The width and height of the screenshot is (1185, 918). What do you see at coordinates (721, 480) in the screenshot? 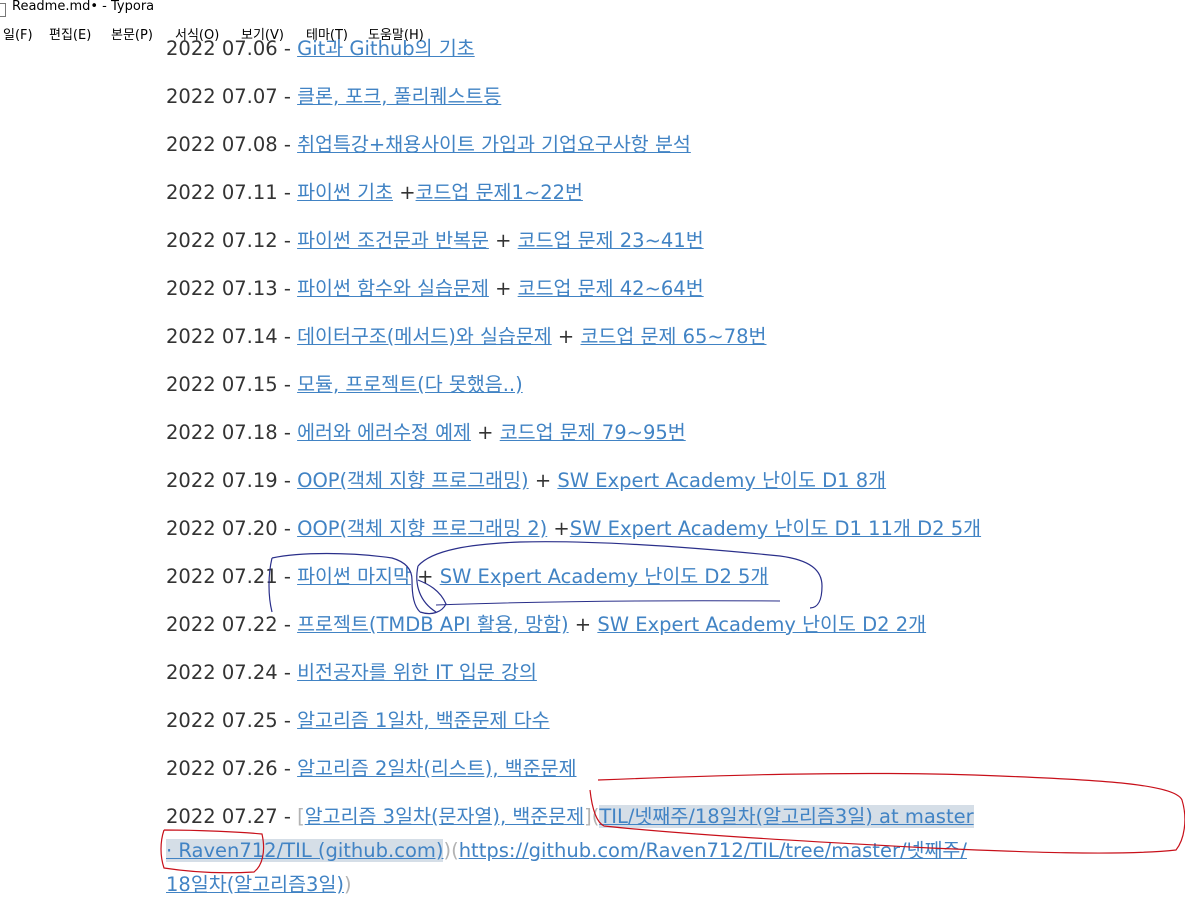
I see `entry-link: SW Expert Academy 난이도 D1 8개` at bounding box center [721, 480].